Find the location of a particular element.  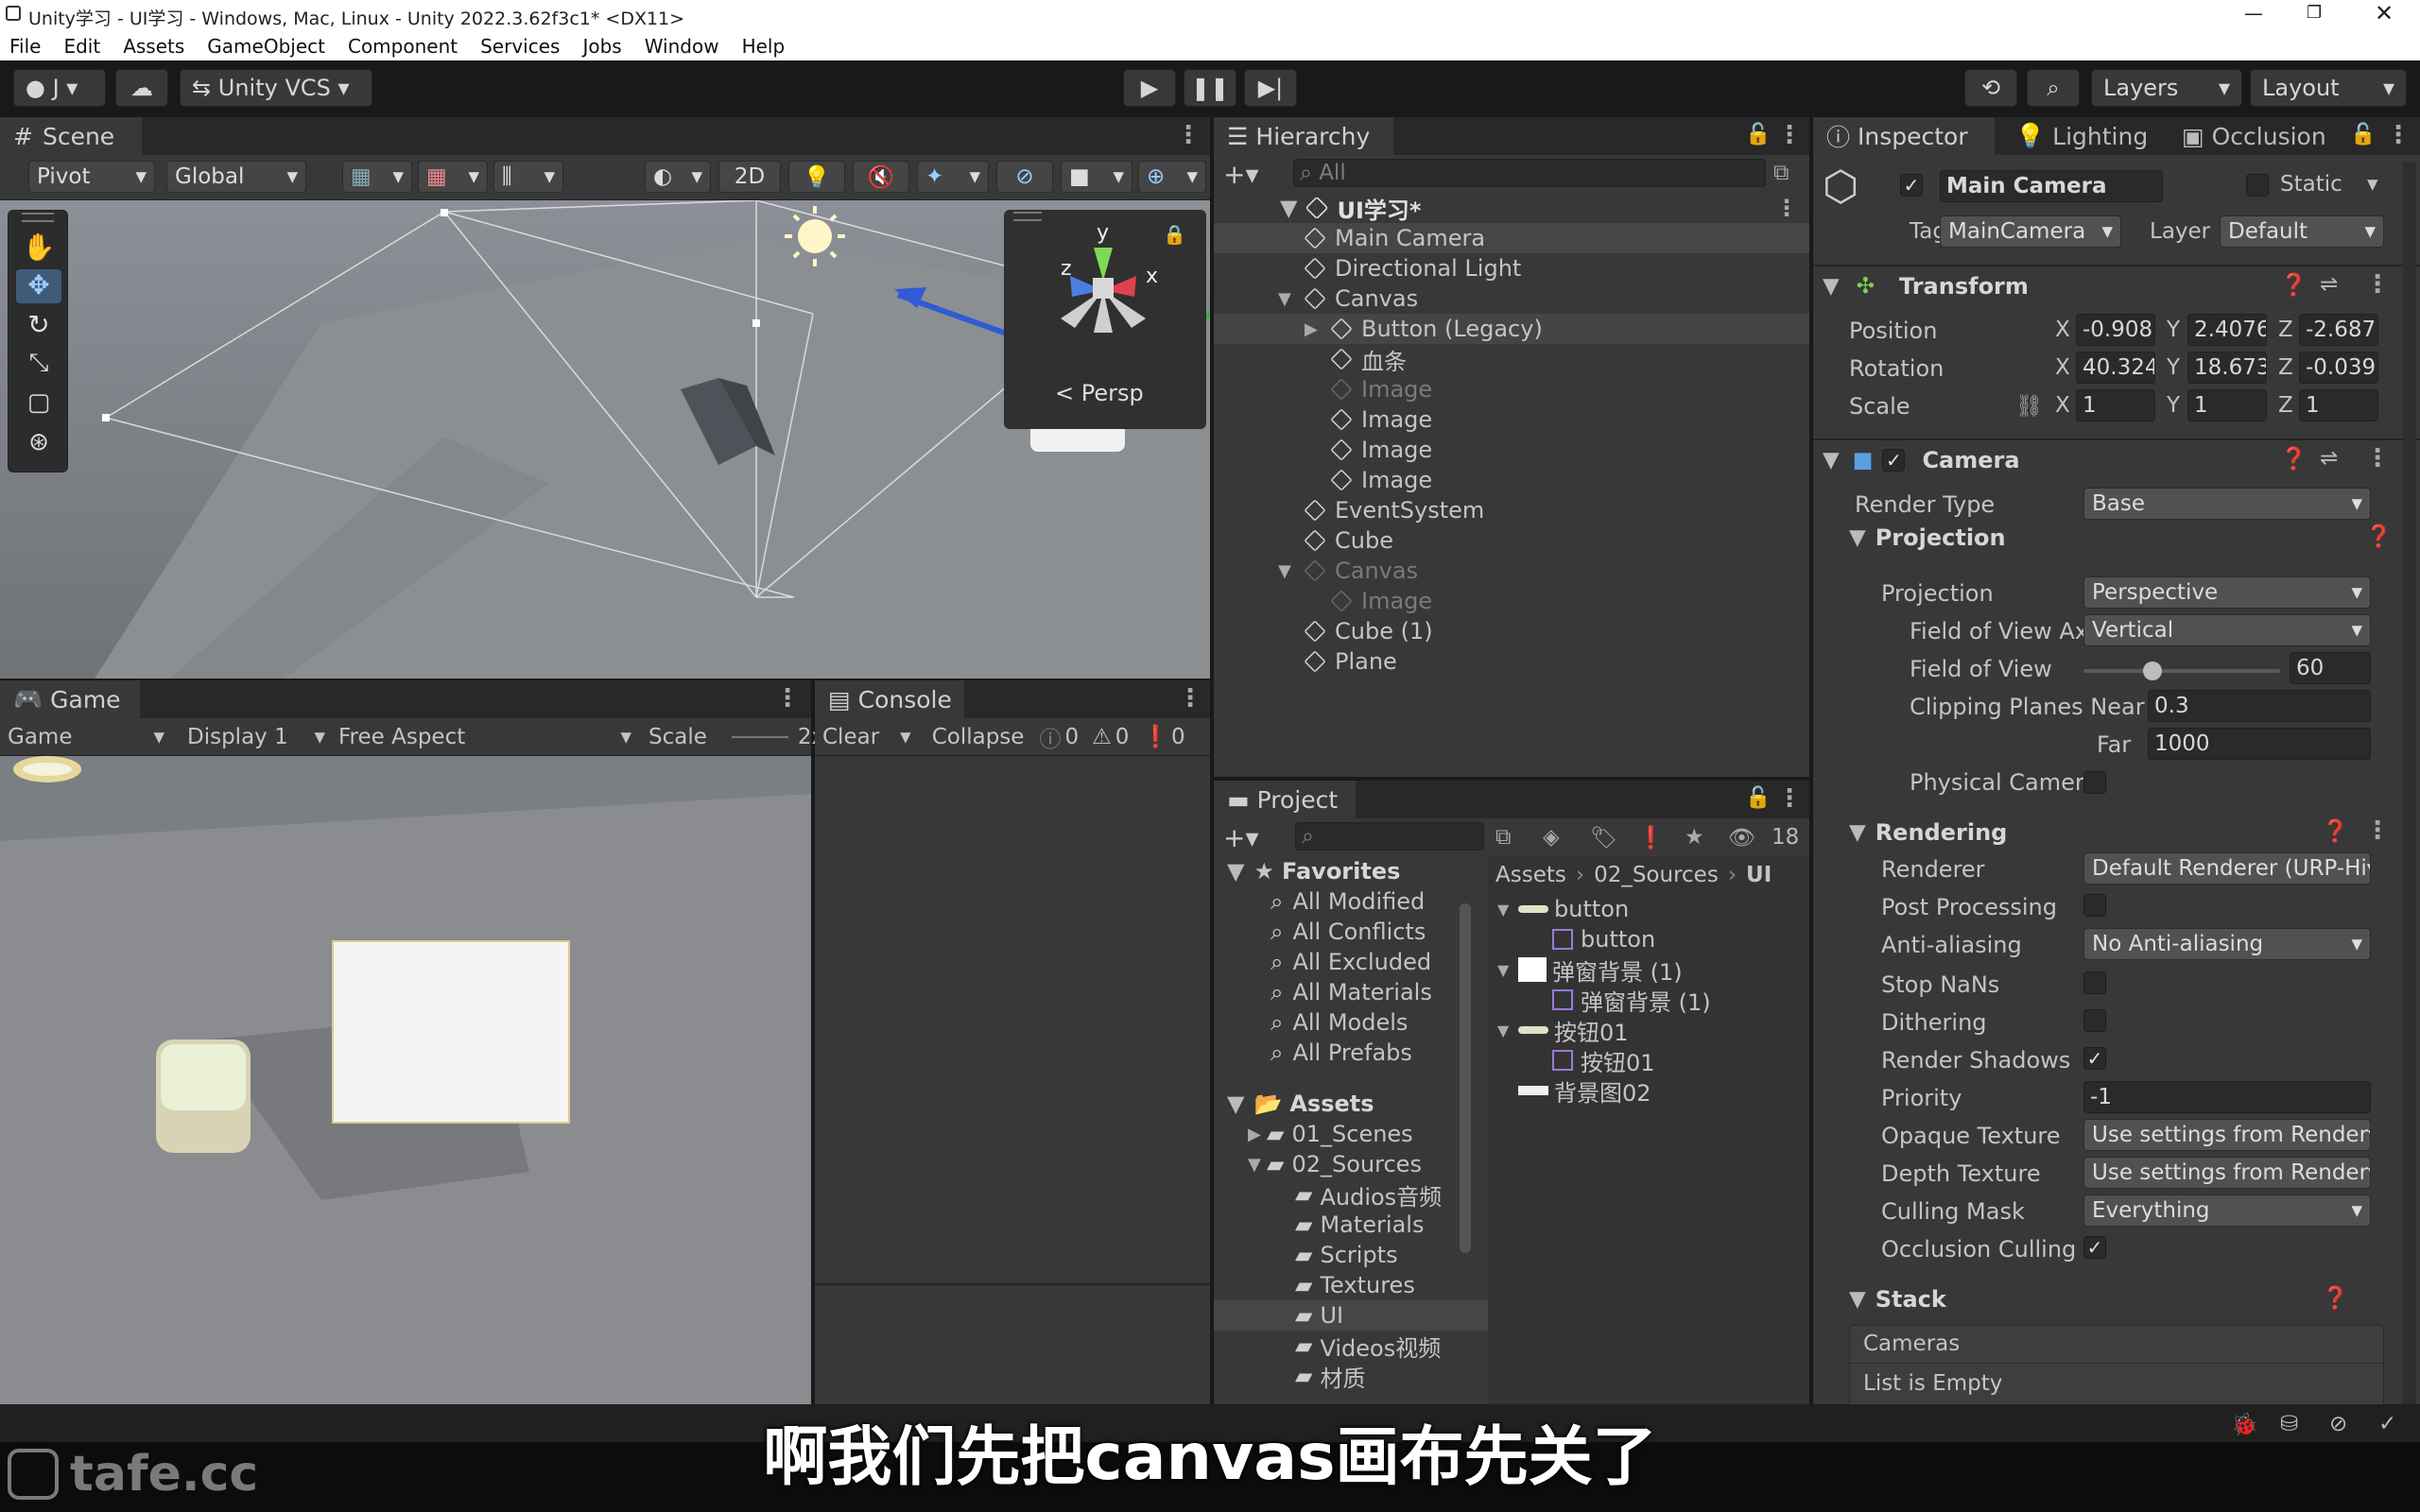

asset-item: ▼ button is located at coordinates (1648, 909).